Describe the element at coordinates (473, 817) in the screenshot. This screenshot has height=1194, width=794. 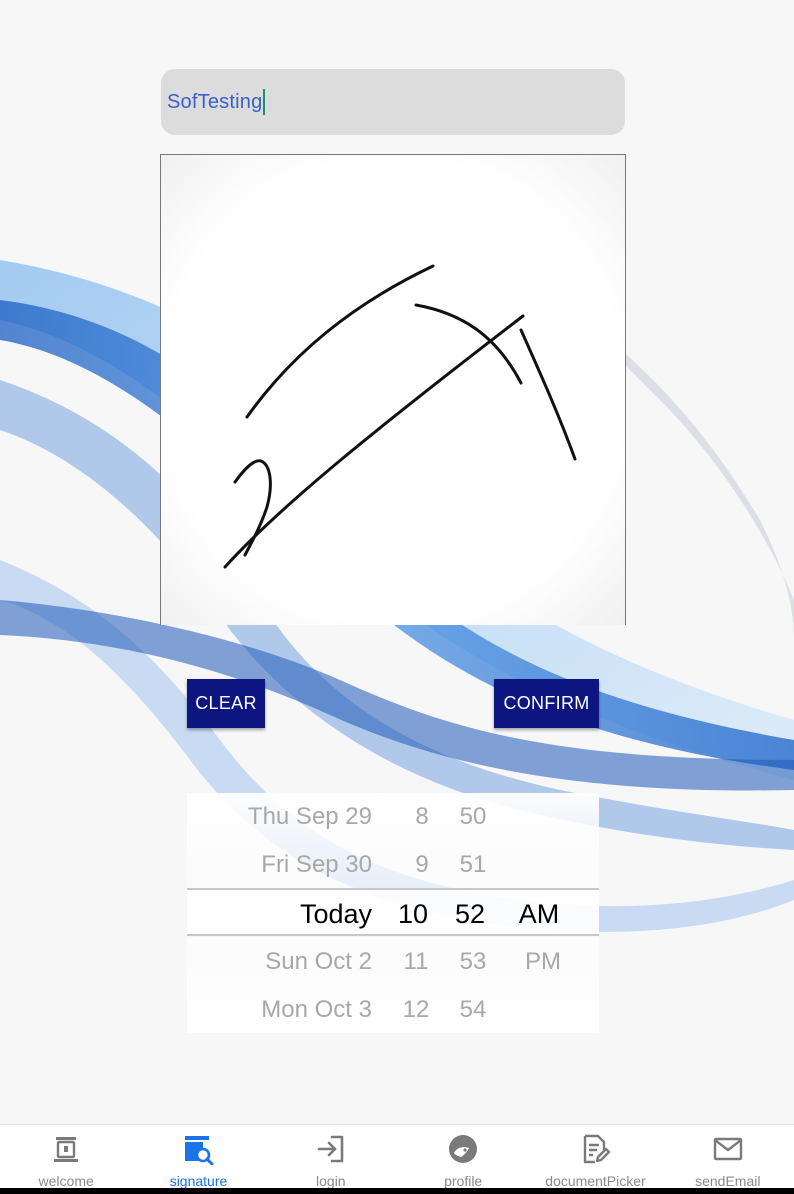
I see `picker-minute-option: 50` at that location.